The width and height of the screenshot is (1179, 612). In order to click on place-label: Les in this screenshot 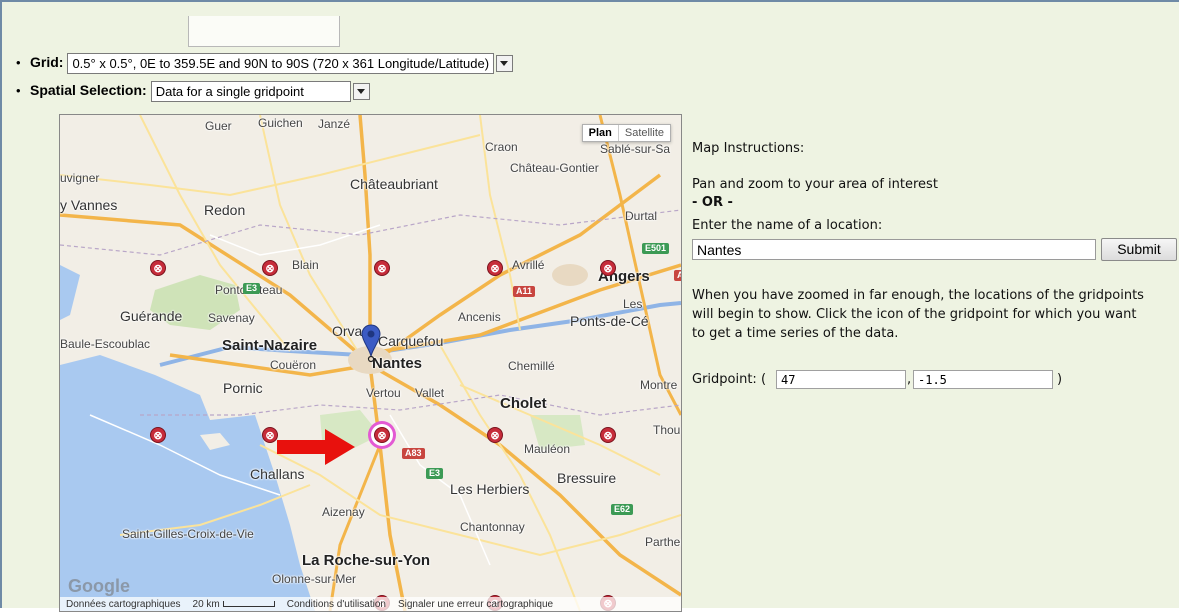, I will do `click(633, 304)`.